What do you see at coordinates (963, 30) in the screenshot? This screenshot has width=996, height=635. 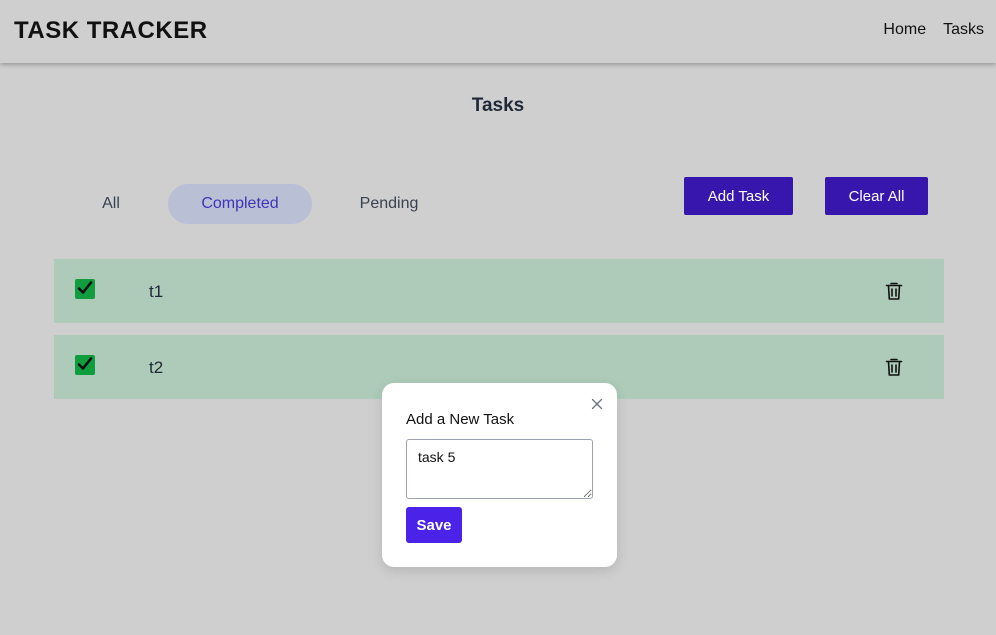 I see `nav-tasks-link: Tasks` at bounding box center [963, 30].